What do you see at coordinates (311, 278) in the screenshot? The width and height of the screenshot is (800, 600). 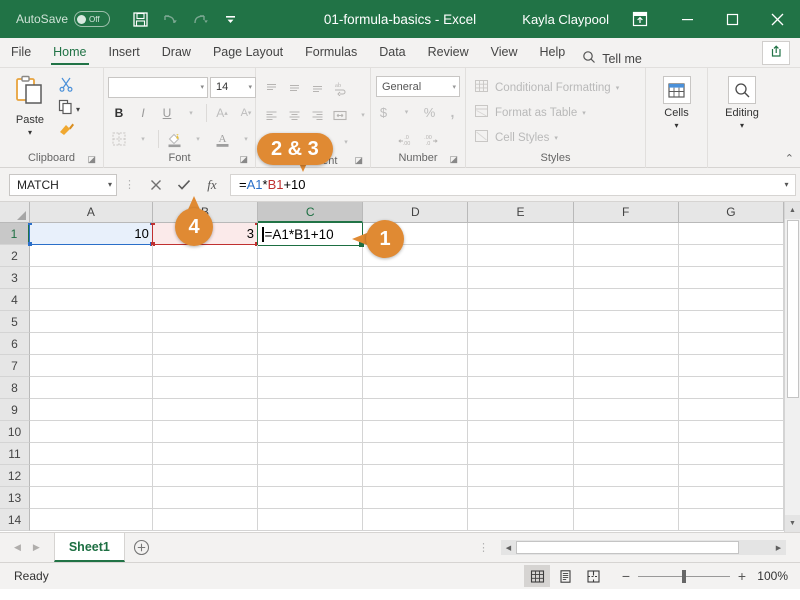 I see `cell-C3` at bounding box center [311, 278].